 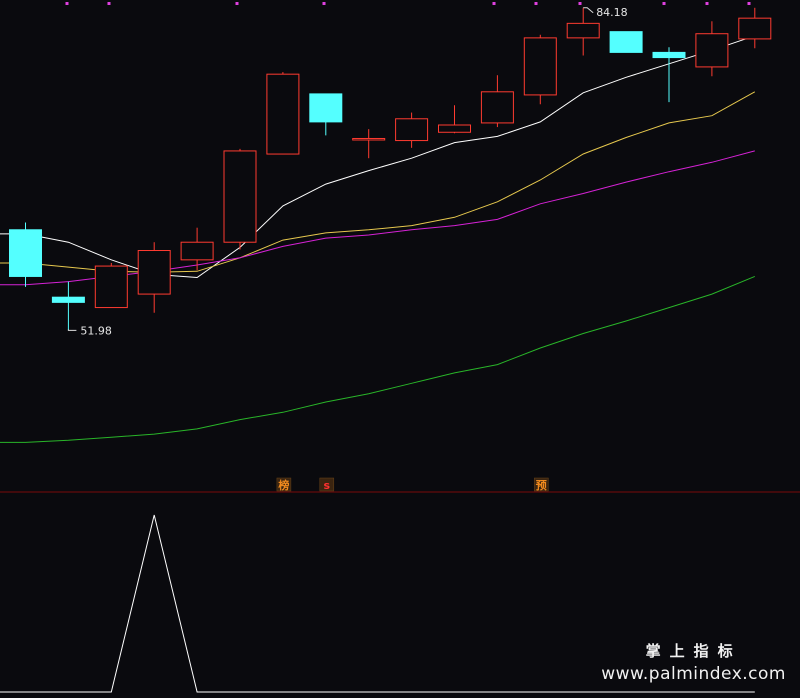 What do you see at coordinates (408, 3) in the screenshot?
I see `top-marks` at bounding box center [408, 3].